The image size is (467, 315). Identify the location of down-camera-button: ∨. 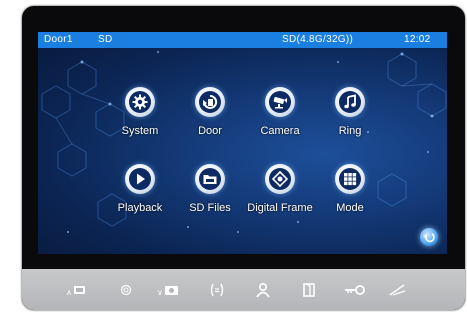
(168, 290).